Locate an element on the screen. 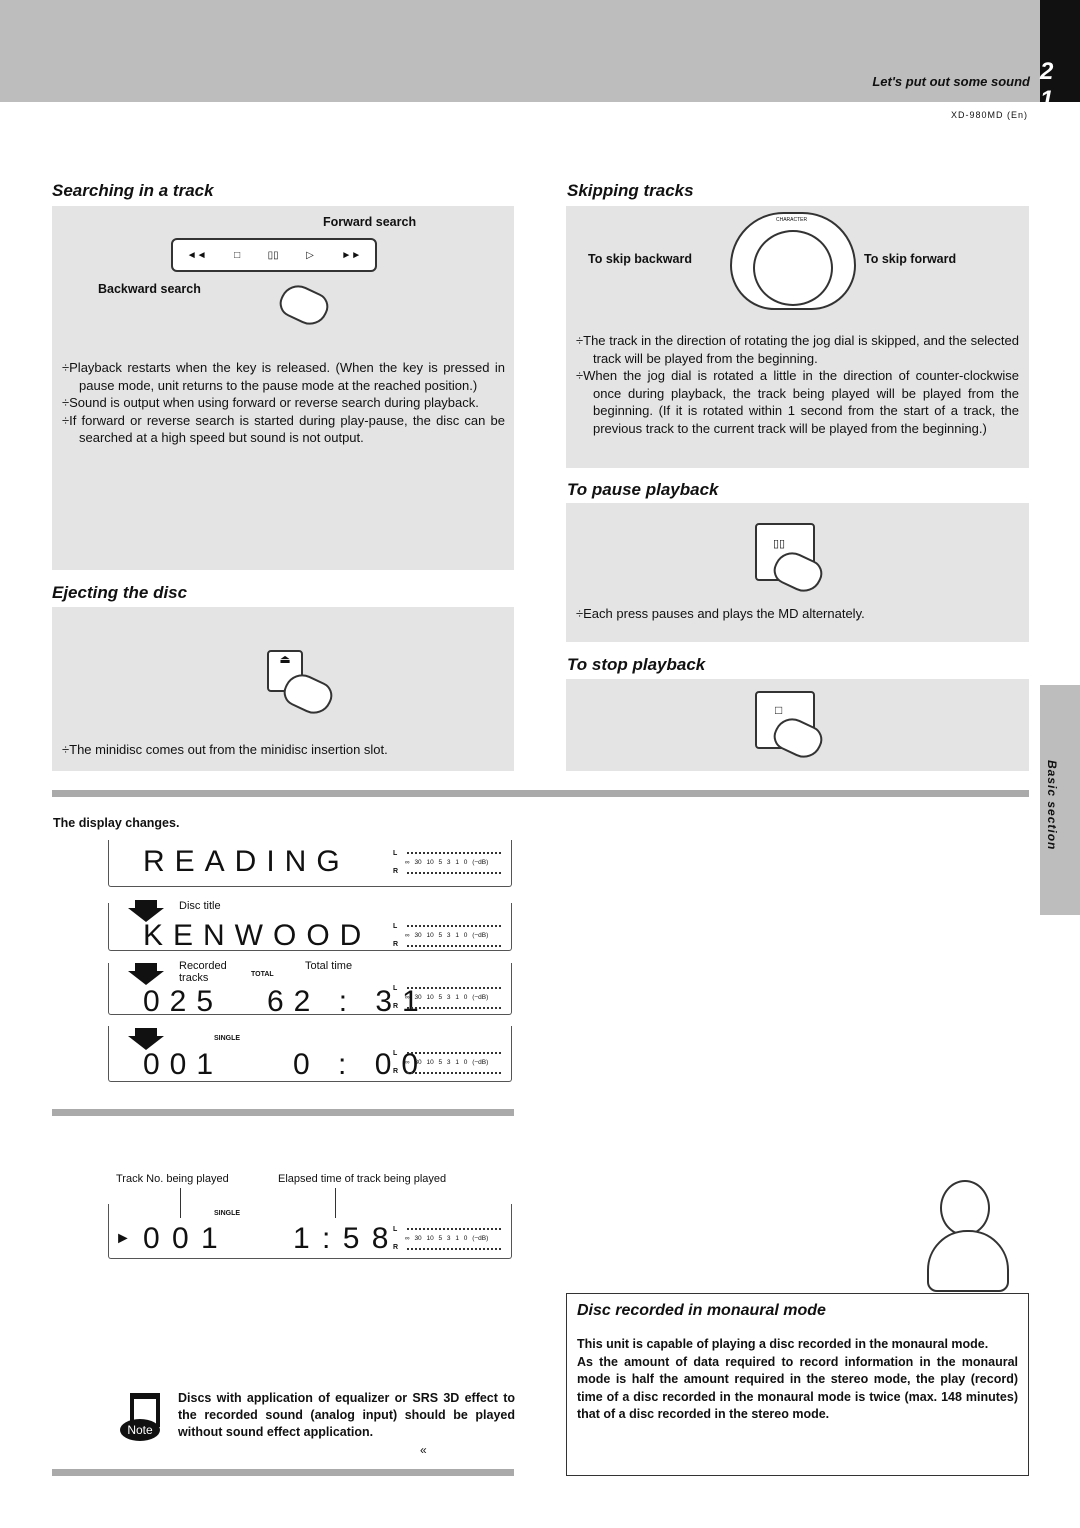 This screenshot has width=1080, height=1528. note-icon: Note is located at coordinates (136, 1418).